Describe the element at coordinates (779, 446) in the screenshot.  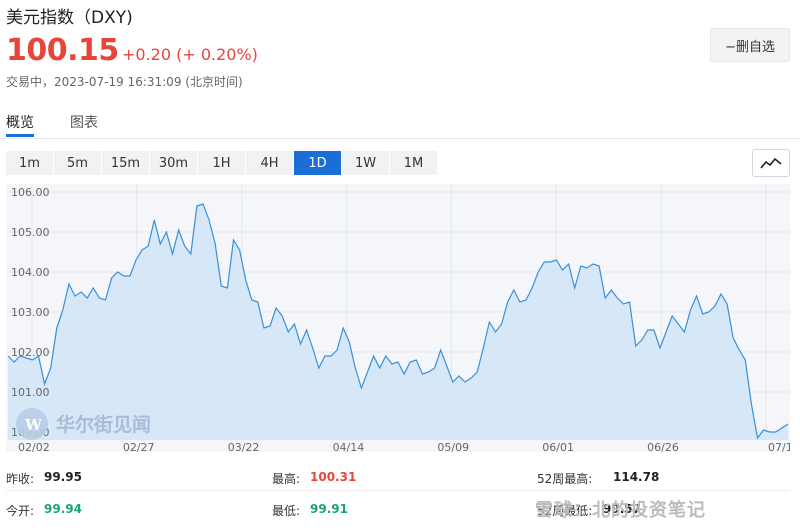
I see `x-tick-label: 07/1` at that location.